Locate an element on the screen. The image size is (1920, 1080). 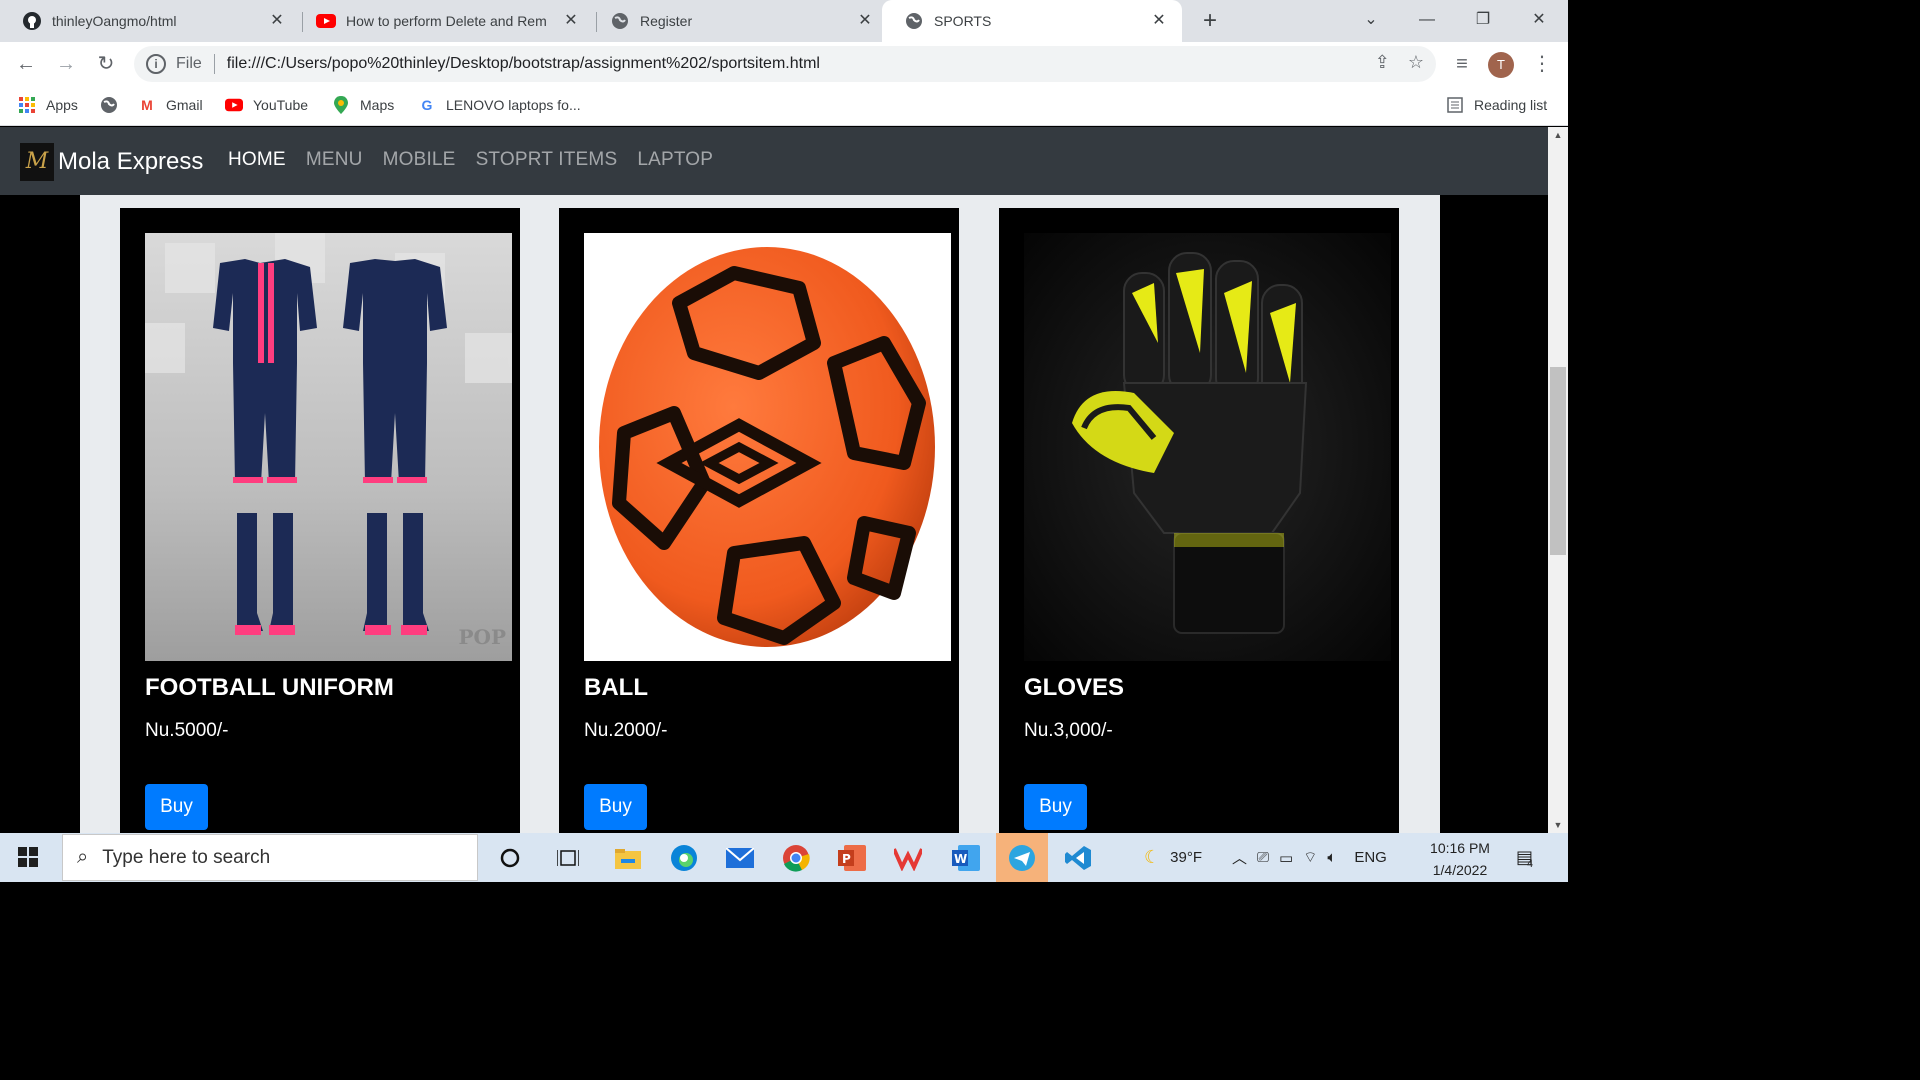
battery-icon: ▭ is located at coordinates (1286, 858).